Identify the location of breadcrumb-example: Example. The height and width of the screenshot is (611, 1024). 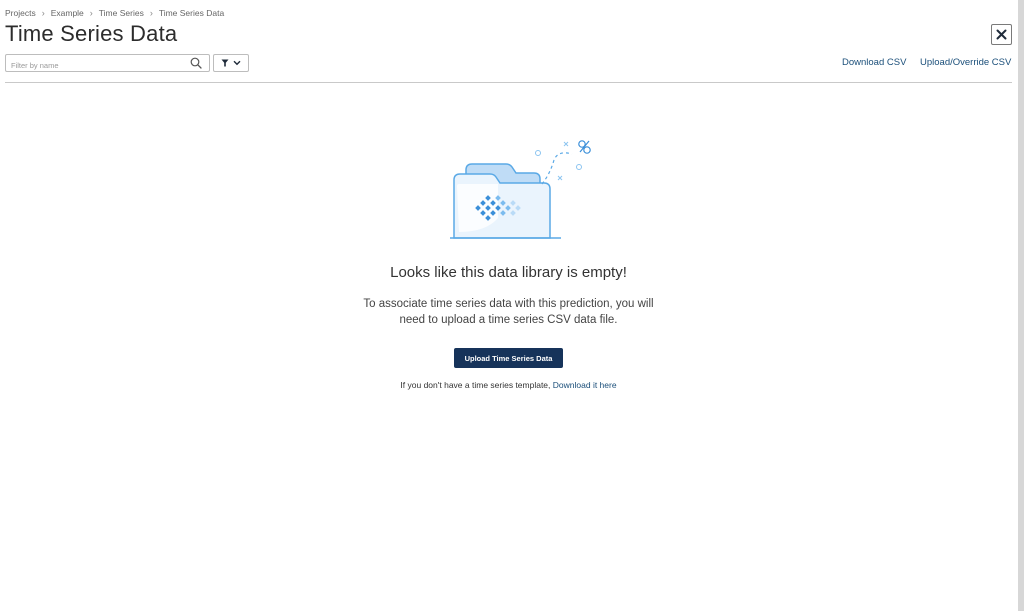
(67, 13).